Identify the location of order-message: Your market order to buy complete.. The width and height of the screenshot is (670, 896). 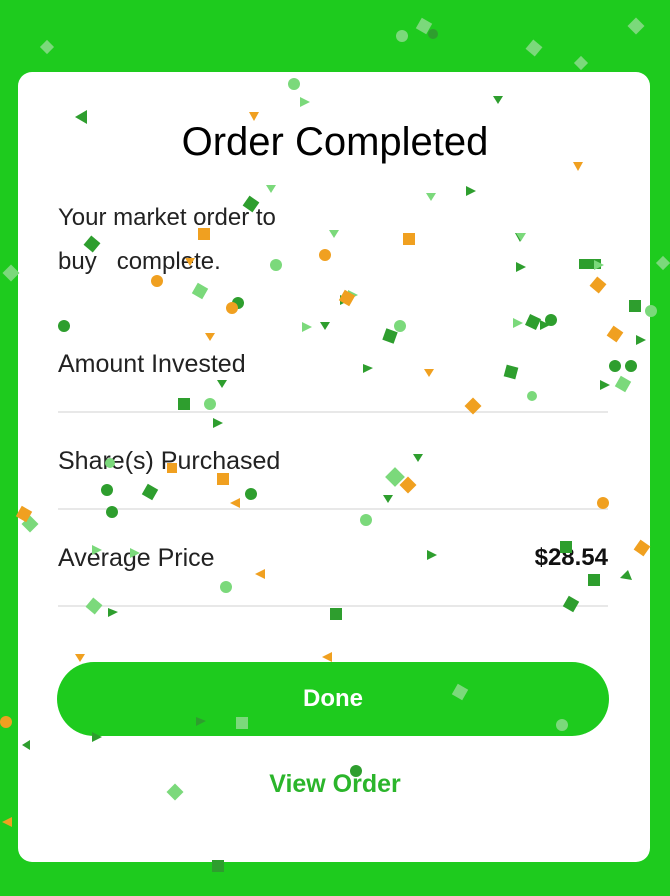
(167, 239).